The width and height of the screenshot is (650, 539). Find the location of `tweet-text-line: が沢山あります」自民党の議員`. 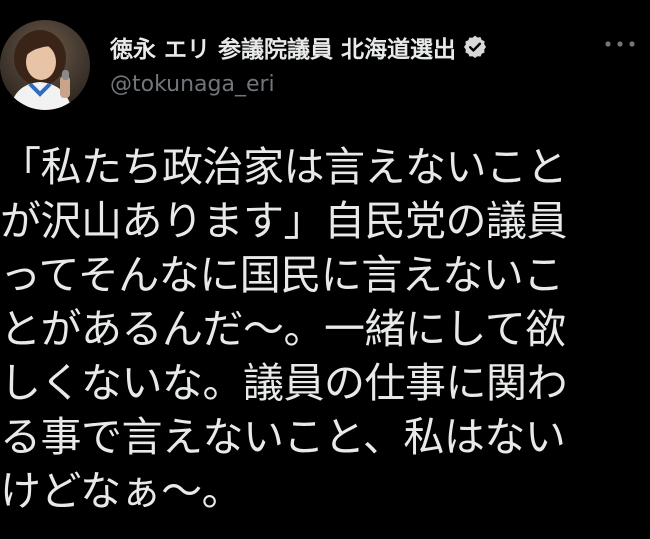

tweet-text-line: が沢山あります」自民党の議員 is located at coordinates (284, 221).